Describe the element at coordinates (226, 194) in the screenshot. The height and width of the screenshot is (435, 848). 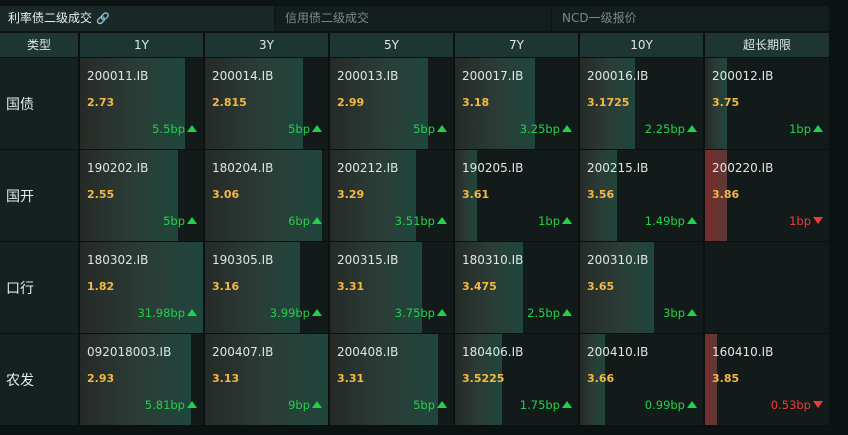
I see `bond-yield: 3.06` at that location.